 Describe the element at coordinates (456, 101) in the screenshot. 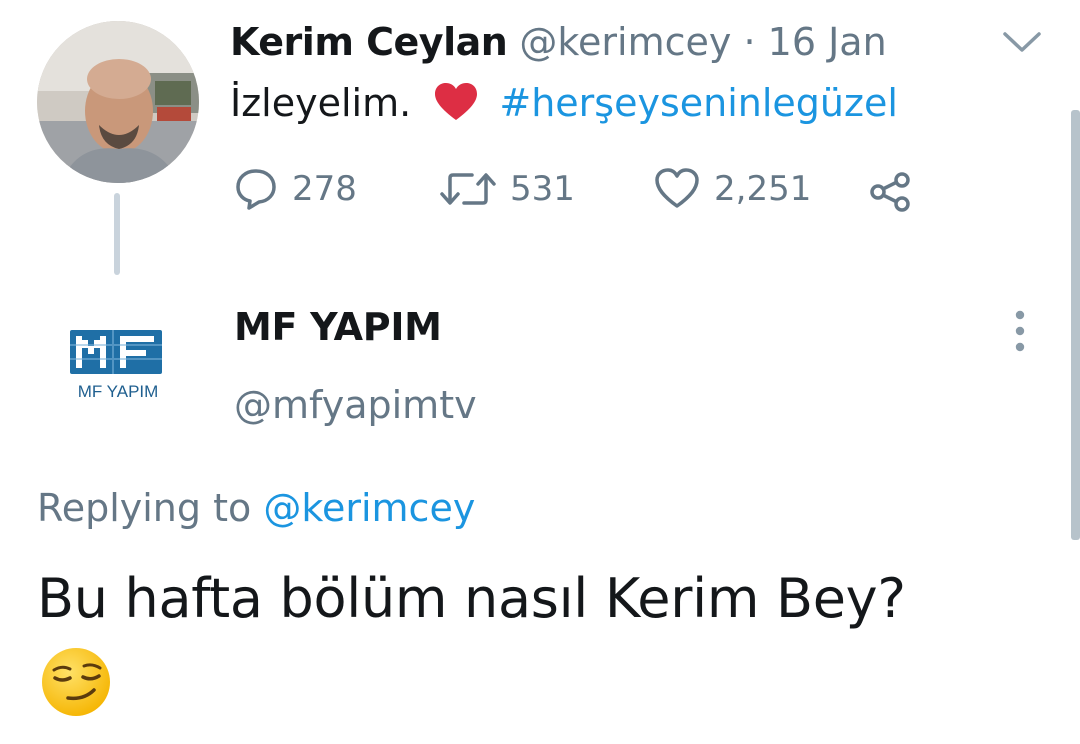

I see `red-heart-icon` at that location.